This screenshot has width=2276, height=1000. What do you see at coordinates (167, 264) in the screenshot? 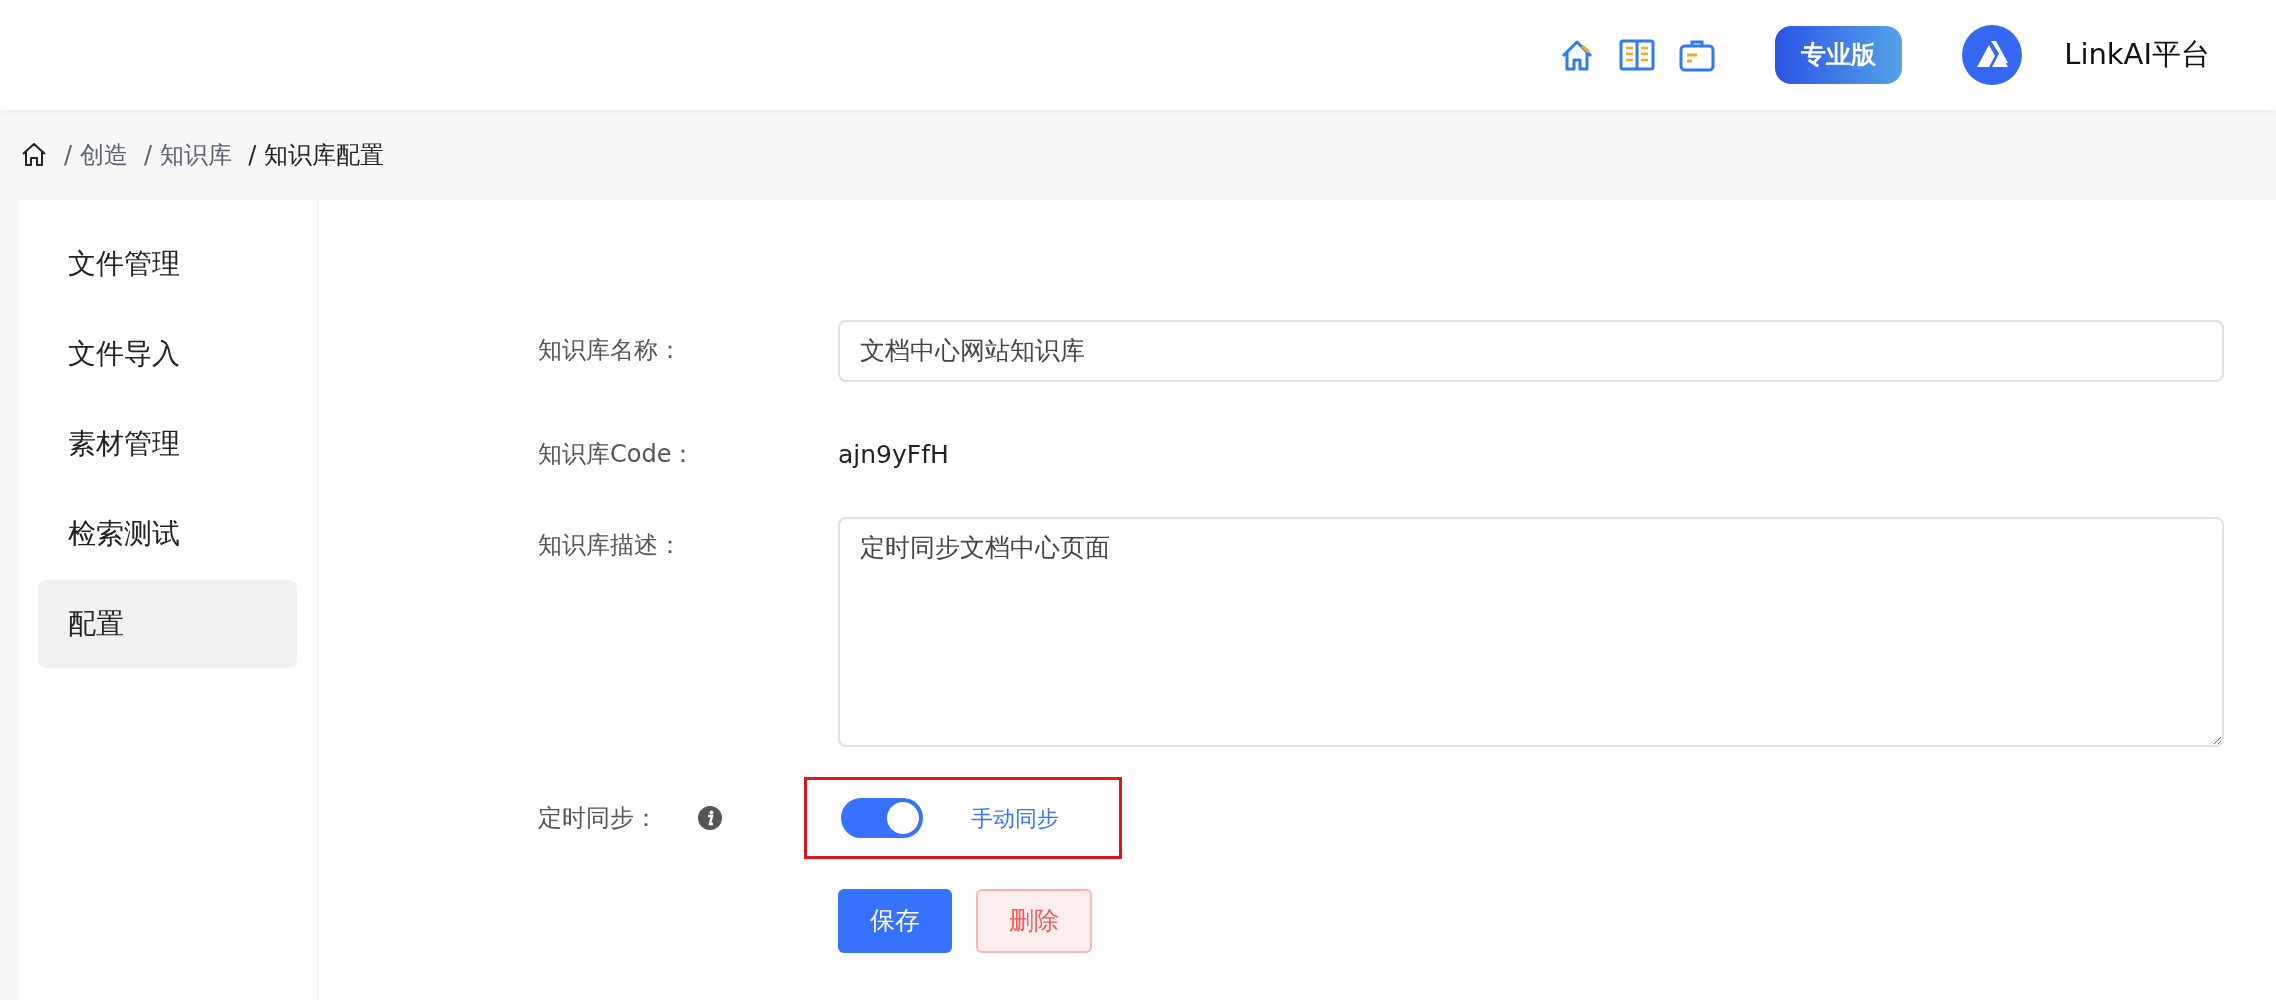
I see `sidebar-item: 文件管理` at bounding box center [167, 264].